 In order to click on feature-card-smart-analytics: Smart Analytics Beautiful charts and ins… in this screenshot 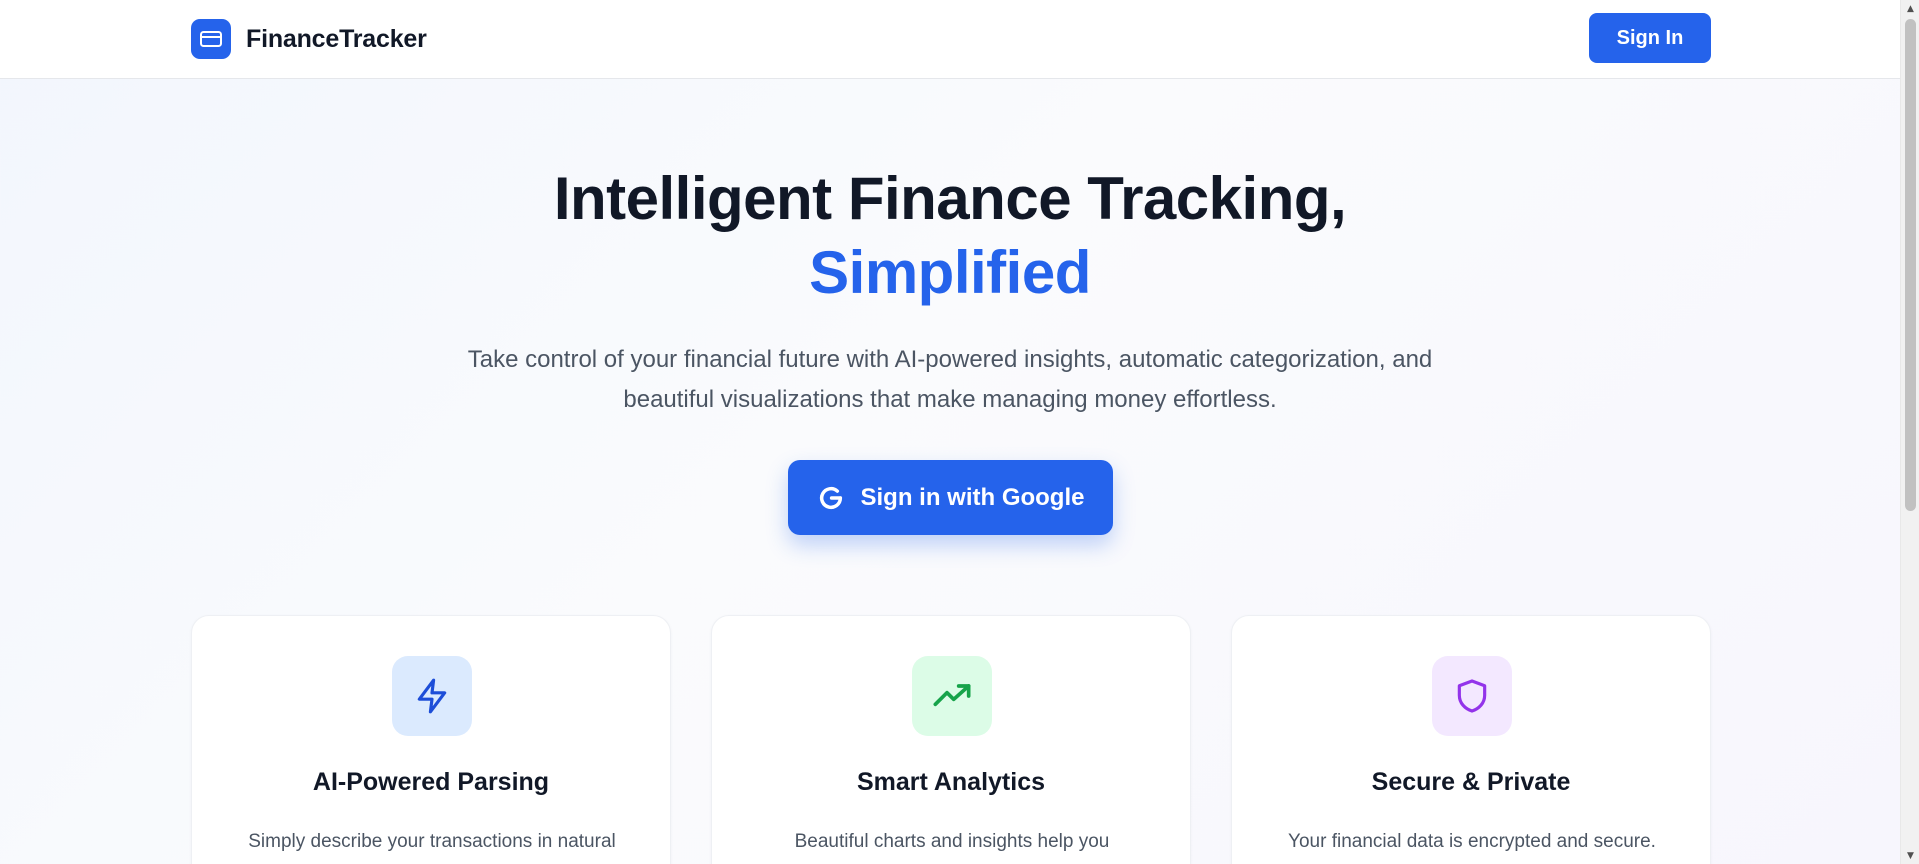, I will do `click(951, 739)`.